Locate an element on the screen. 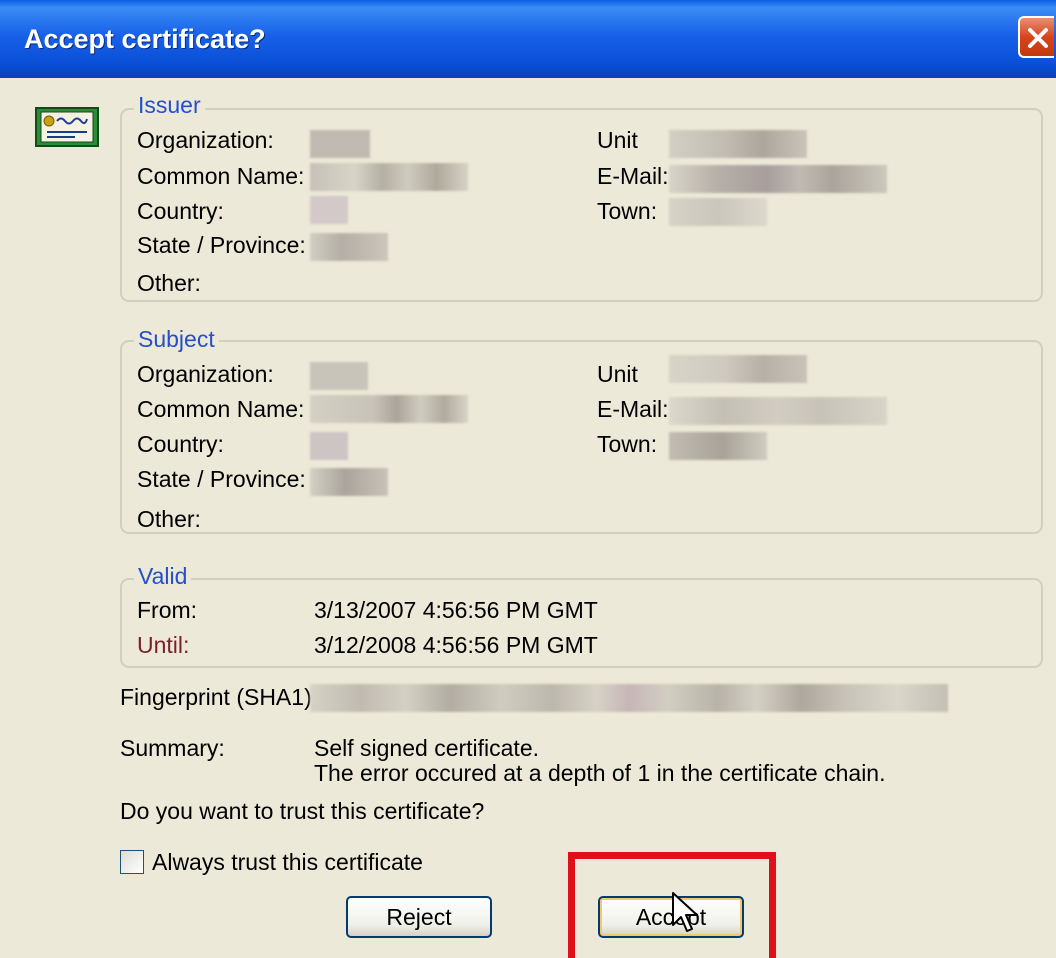 The width and height of the screenshot is (1056, 958). subject-organization-label: Organization: is located at coordinates (205, 374).